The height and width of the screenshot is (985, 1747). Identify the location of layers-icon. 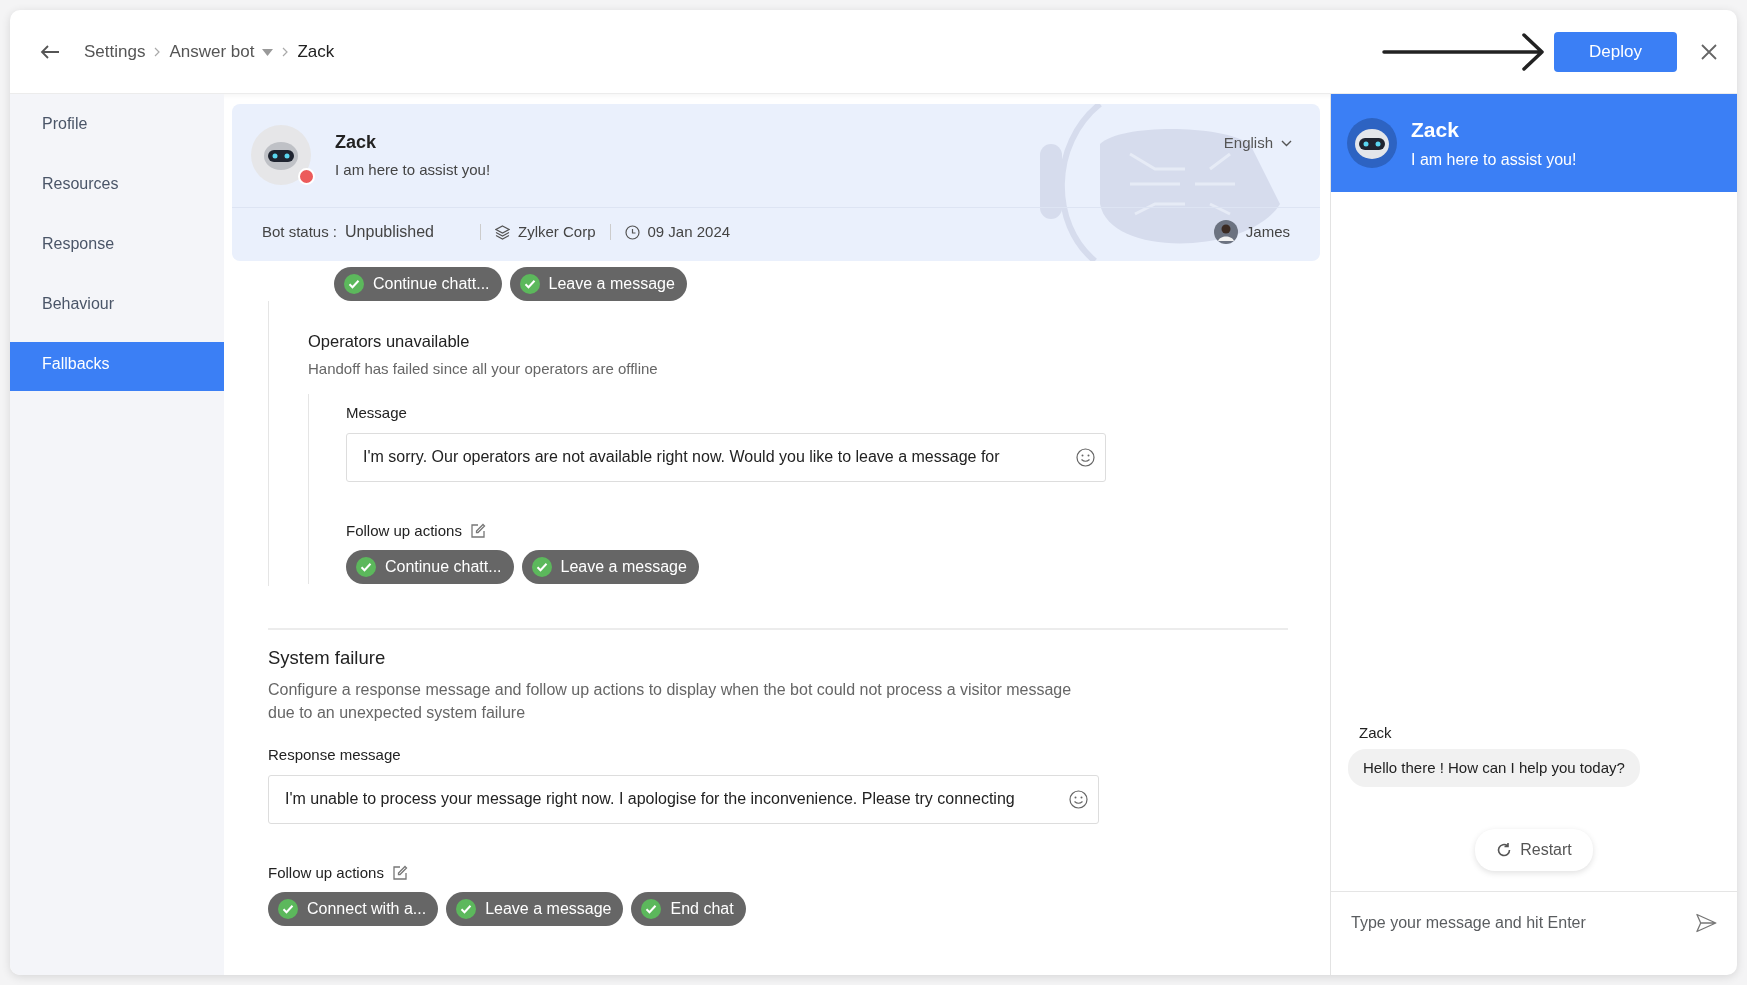
(502, 232).